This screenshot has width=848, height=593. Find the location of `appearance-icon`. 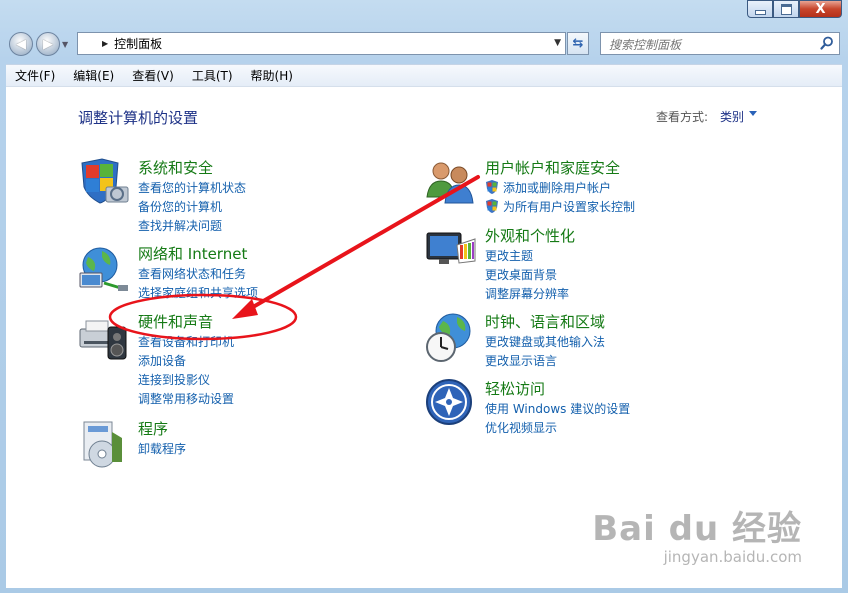

appearance-icon is located at coordinates (451, 251).